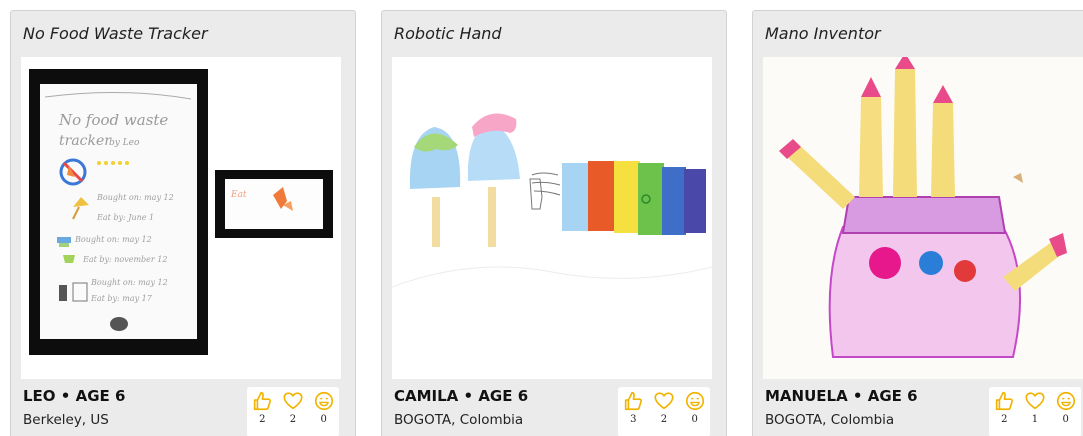  I want to click on svg-text: Eat, so click(238, 195).